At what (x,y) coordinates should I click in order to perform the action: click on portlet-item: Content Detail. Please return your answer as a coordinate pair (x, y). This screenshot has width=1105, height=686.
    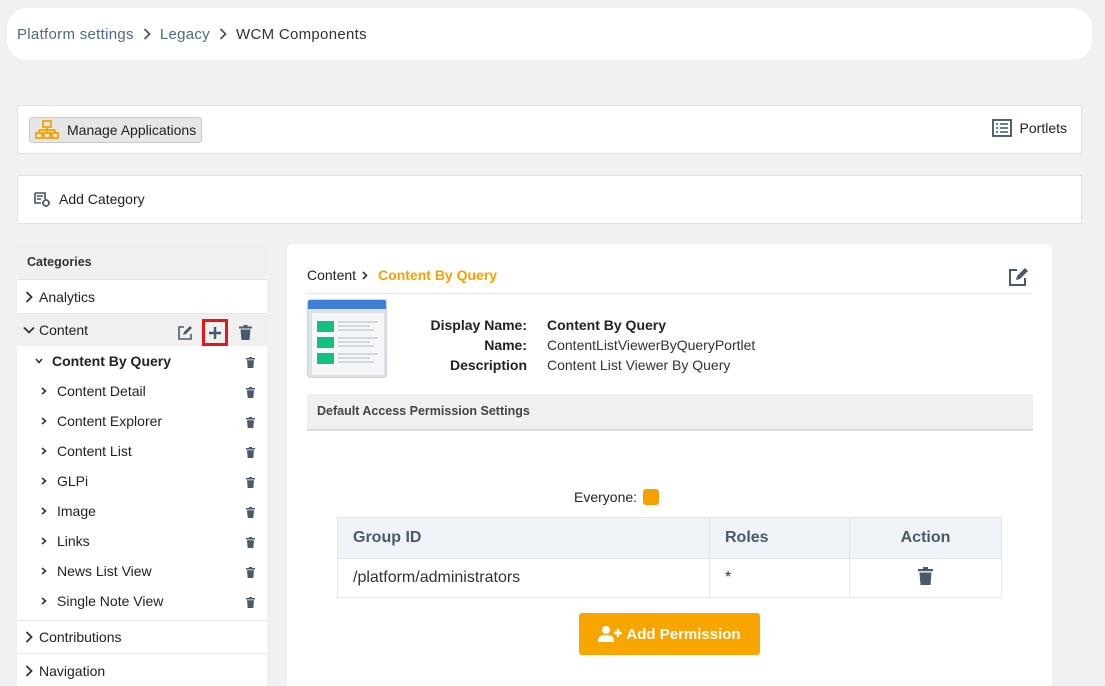
    Looking at the image, I should click on (142, 391).